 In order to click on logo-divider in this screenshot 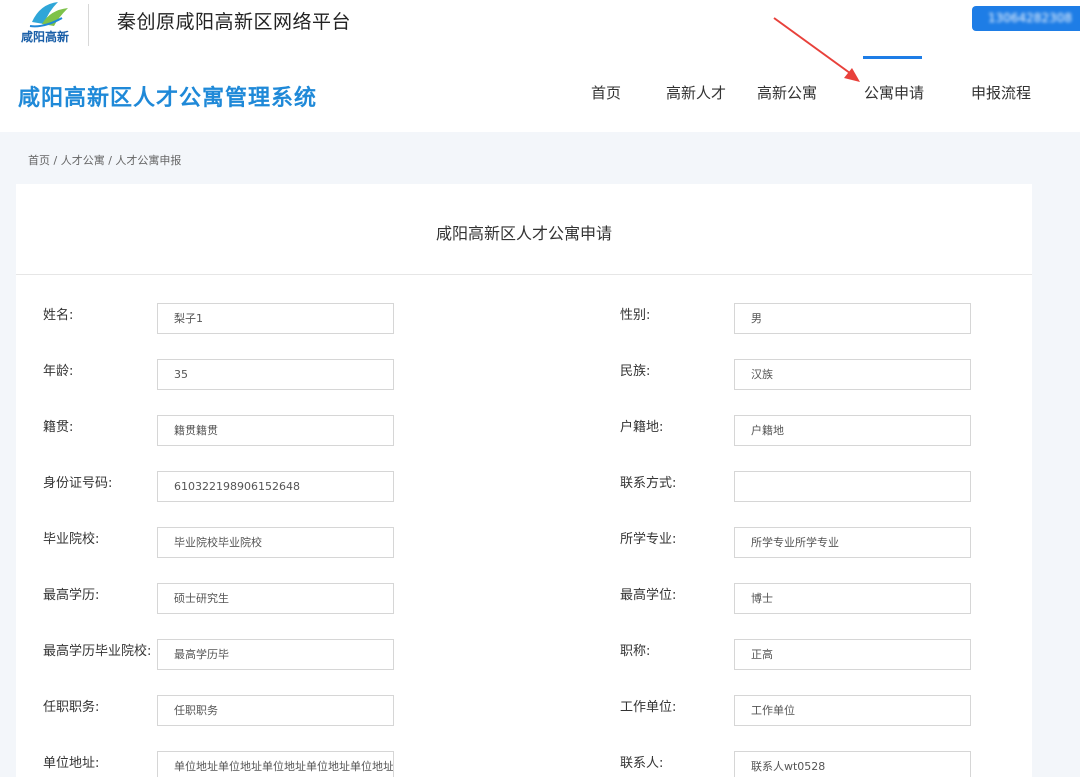, I will do `click(88, 25)`.